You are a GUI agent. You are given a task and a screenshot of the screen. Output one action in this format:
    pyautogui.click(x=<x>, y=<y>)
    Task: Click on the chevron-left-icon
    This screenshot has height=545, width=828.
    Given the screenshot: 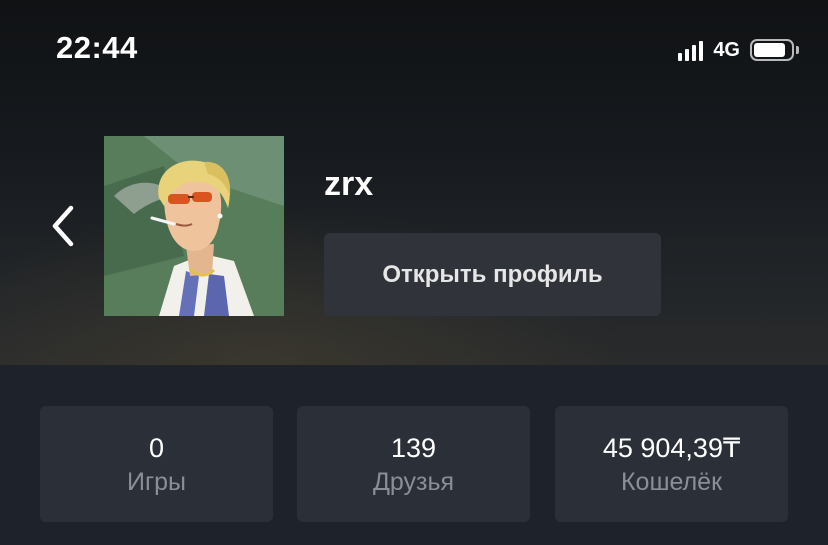 What is the action you would take?
    pyautogui.click(x=63, y=226)
    